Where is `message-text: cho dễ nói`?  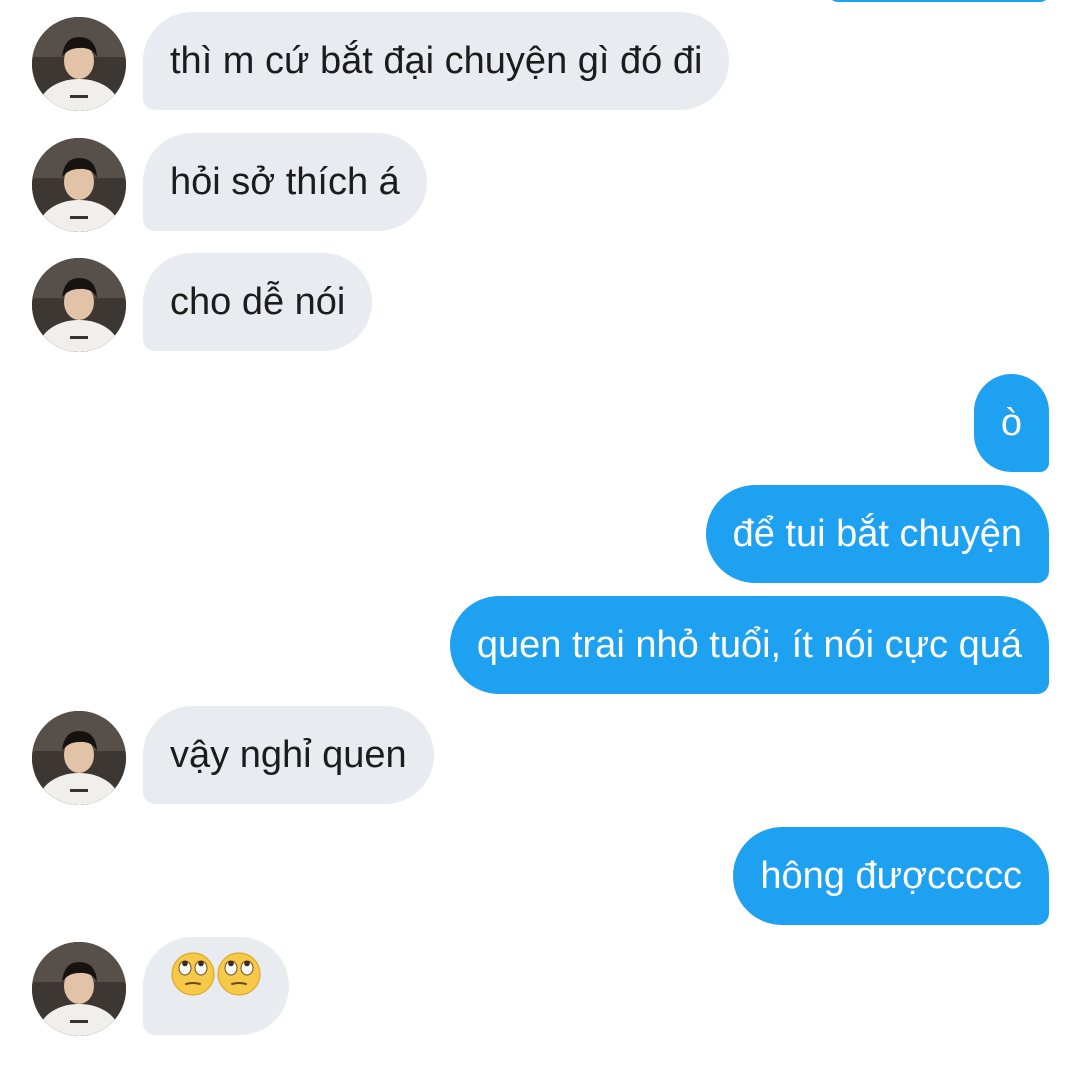
message-text: cho dễ nói is located at coordinates (258, 302).